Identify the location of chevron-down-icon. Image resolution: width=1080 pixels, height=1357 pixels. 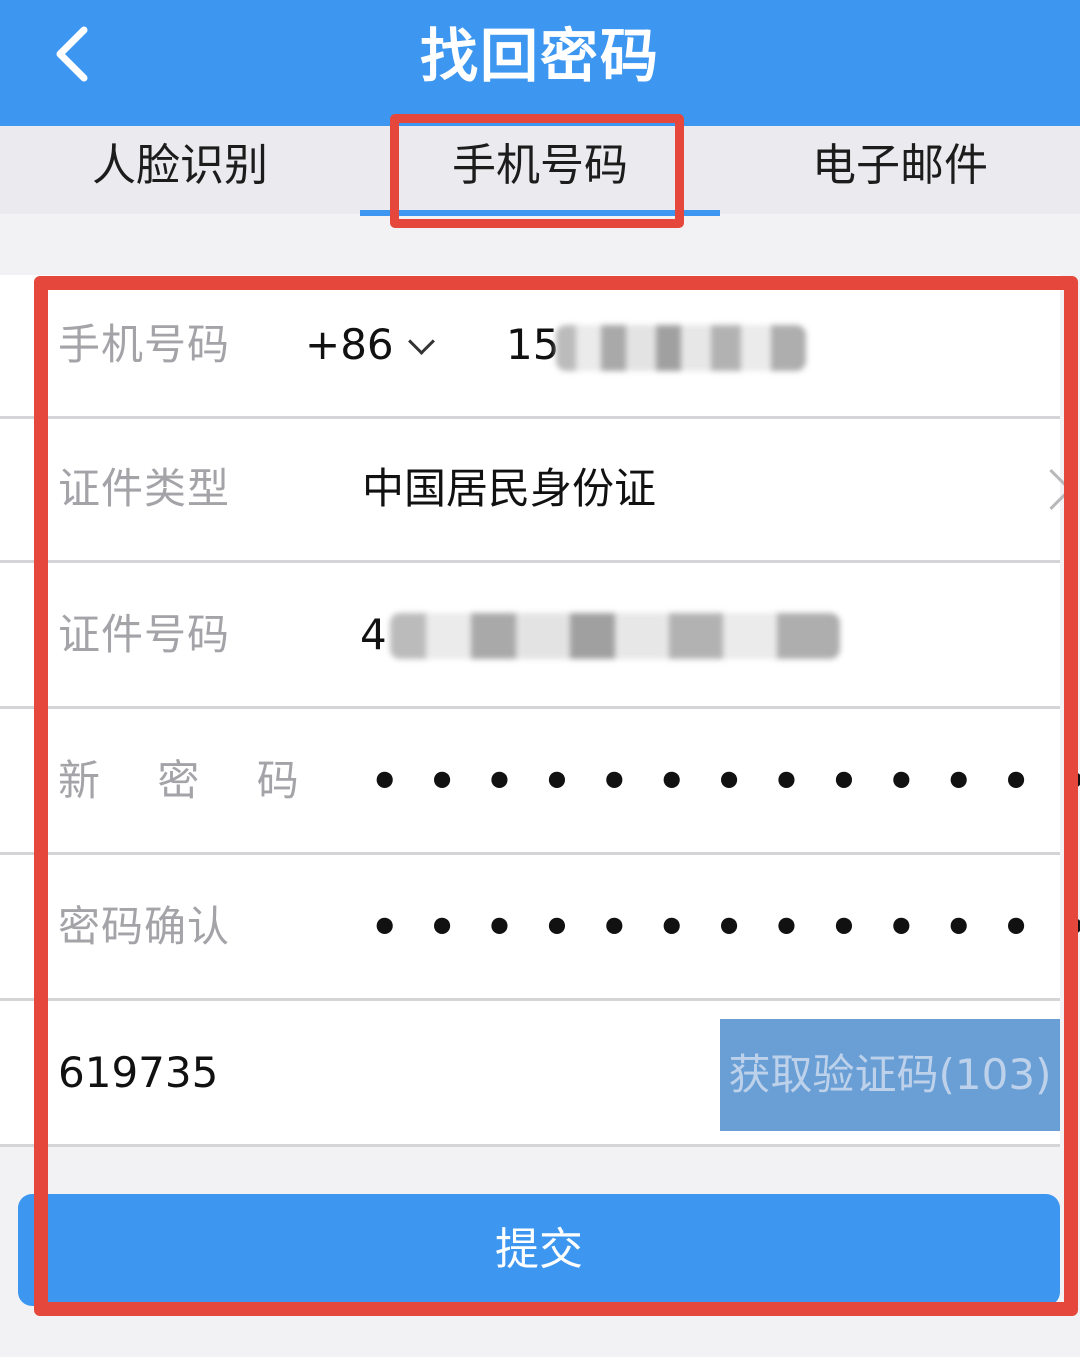
(421, 341).